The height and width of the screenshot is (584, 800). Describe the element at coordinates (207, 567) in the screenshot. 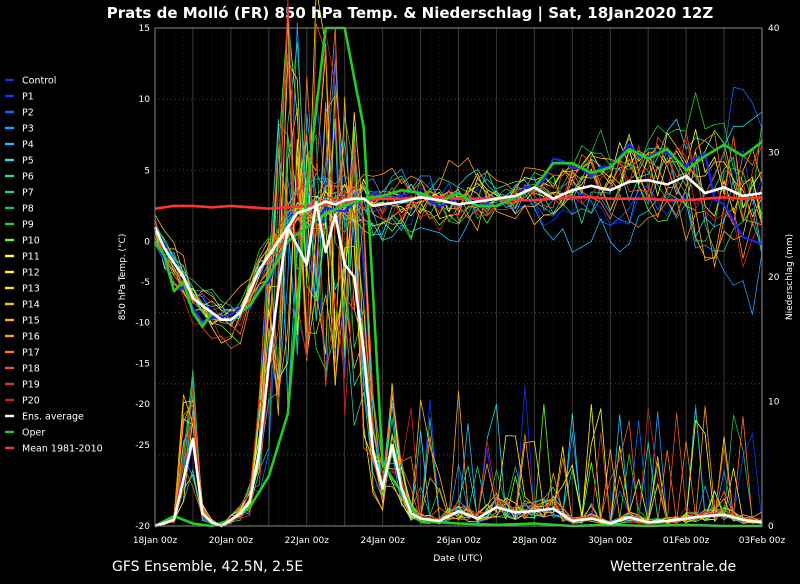

I see `footer-model-info: GFS Ensemble, 42.5N, 2.5E` at that location.